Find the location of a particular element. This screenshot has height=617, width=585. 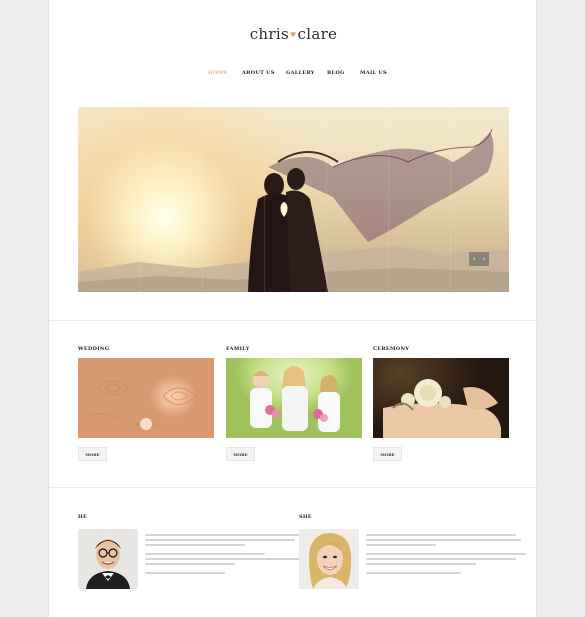

logo-text-right: clare is located at coordinates (317, 34).